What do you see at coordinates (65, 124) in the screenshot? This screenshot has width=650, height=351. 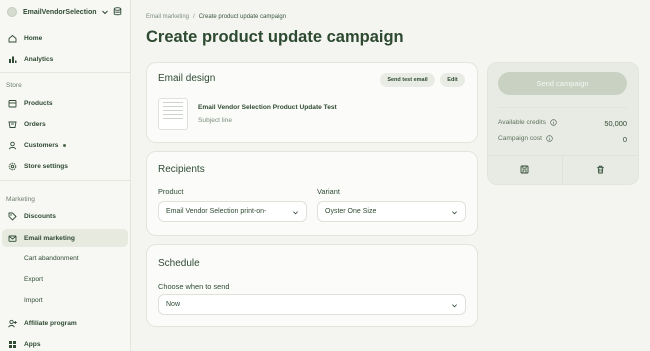 I see `sidebar-item-orders: Orders` at bounding box center [65, 124].